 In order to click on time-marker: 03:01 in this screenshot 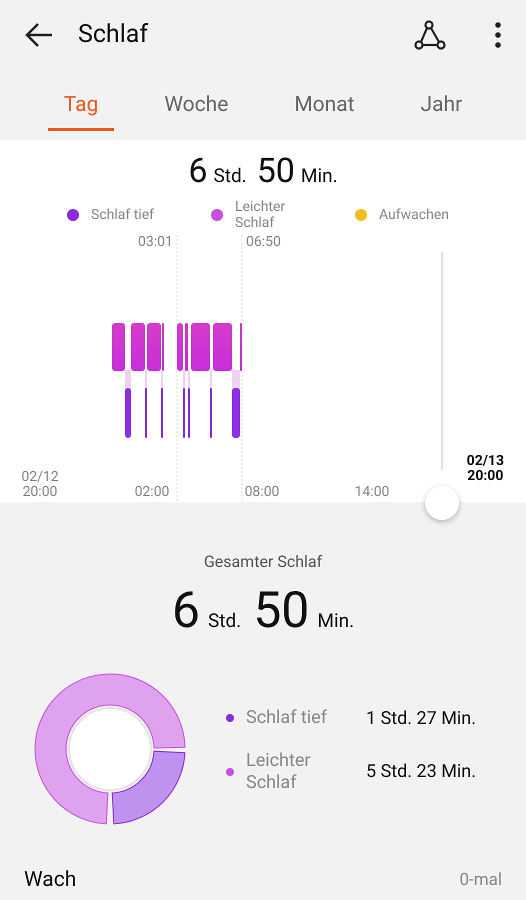, I will do `click(155, 242)`.